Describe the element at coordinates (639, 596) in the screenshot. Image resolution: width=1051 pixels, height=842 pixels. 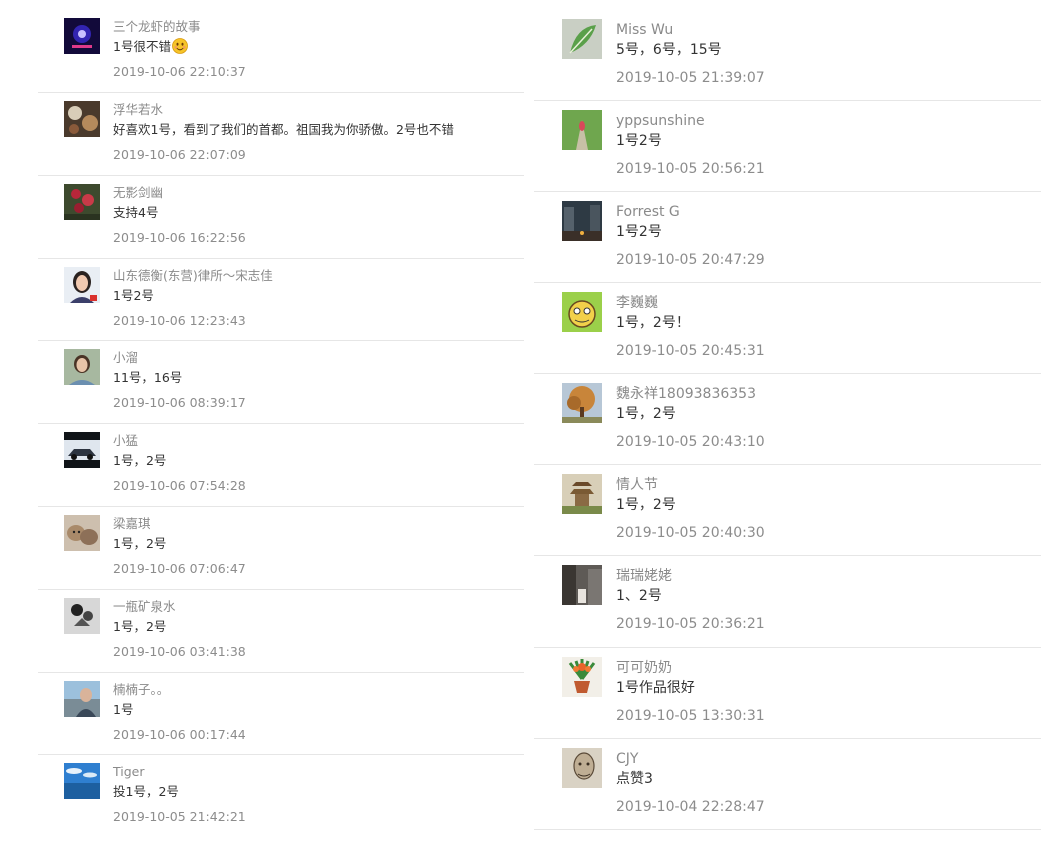
I see `comment-content: 1、2号` at that location.